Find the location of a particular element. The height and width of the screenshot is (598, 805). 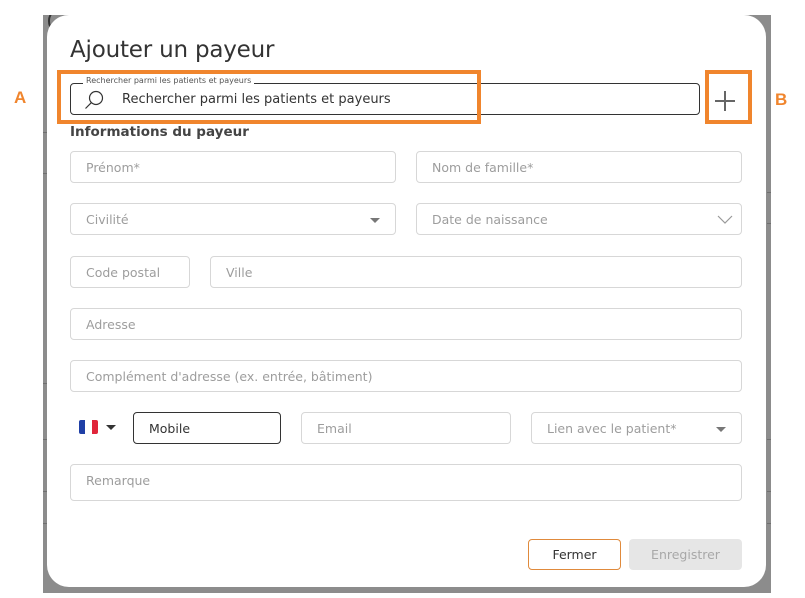

modal-title: Ajouter un payeur is located at coordinates (172, 50).